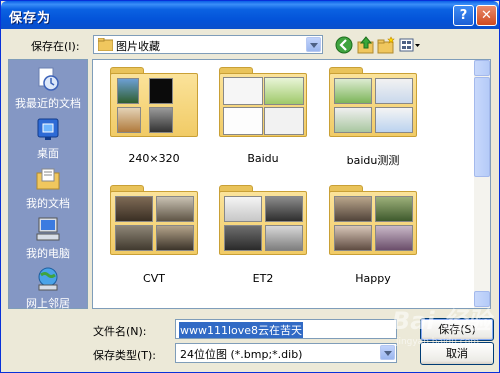 The width and height of the screenshot is (500, 373). What do you see at coordinates (482, 127) in the screenshot?
I see `scroll-thumb` at bounding box center [482, 127].